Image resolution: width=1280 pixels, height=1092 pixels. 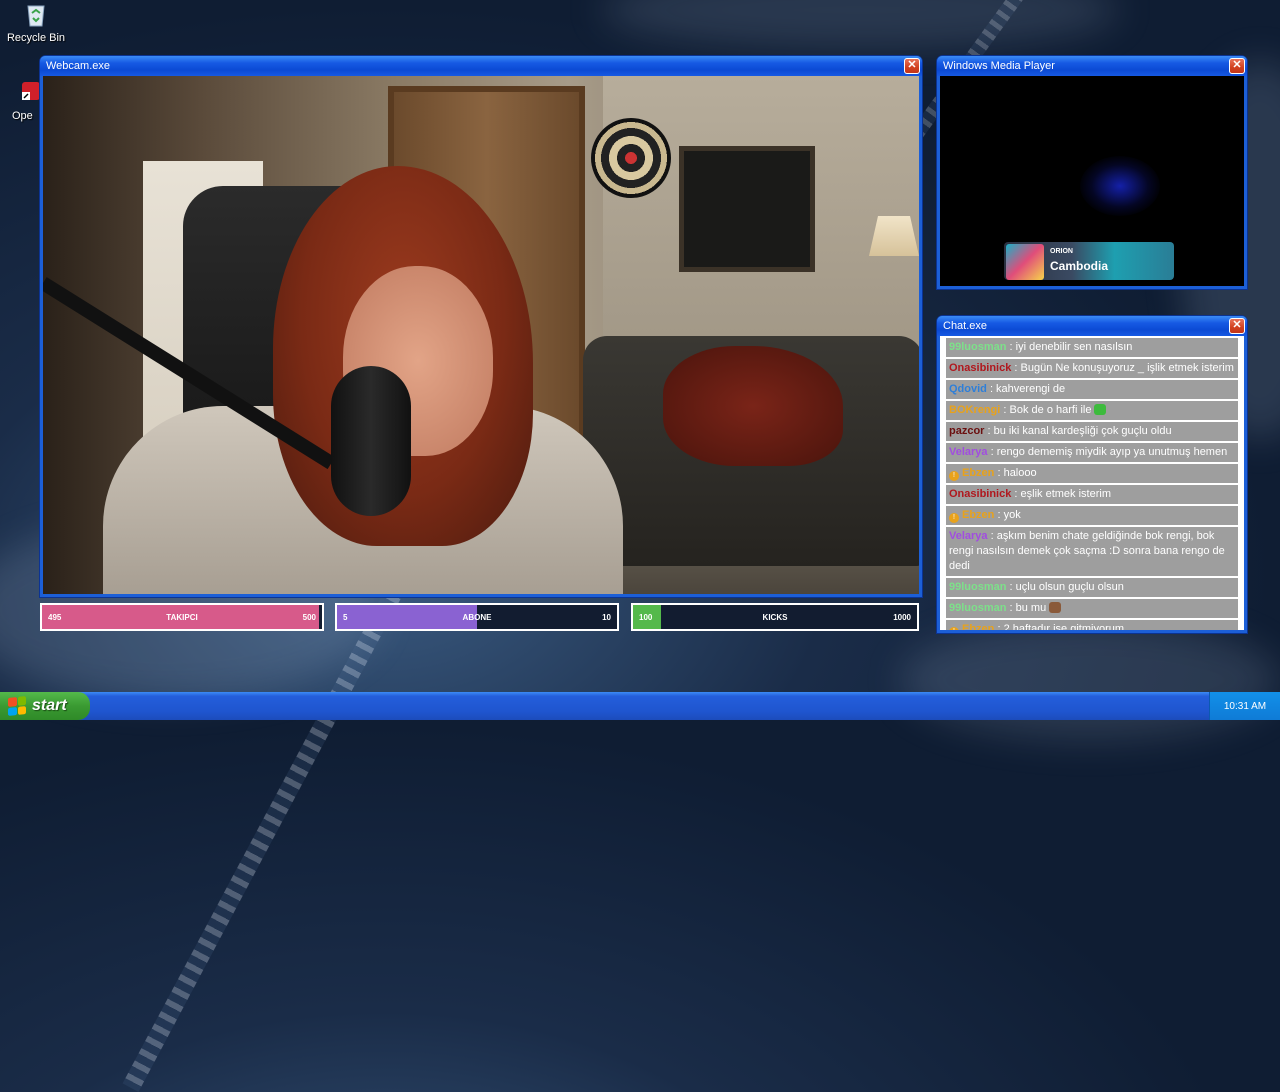 What do you see at coordinates (1025, 262) in the screenshot?
I see `album-art-image` at bounding box center [1025, 262].